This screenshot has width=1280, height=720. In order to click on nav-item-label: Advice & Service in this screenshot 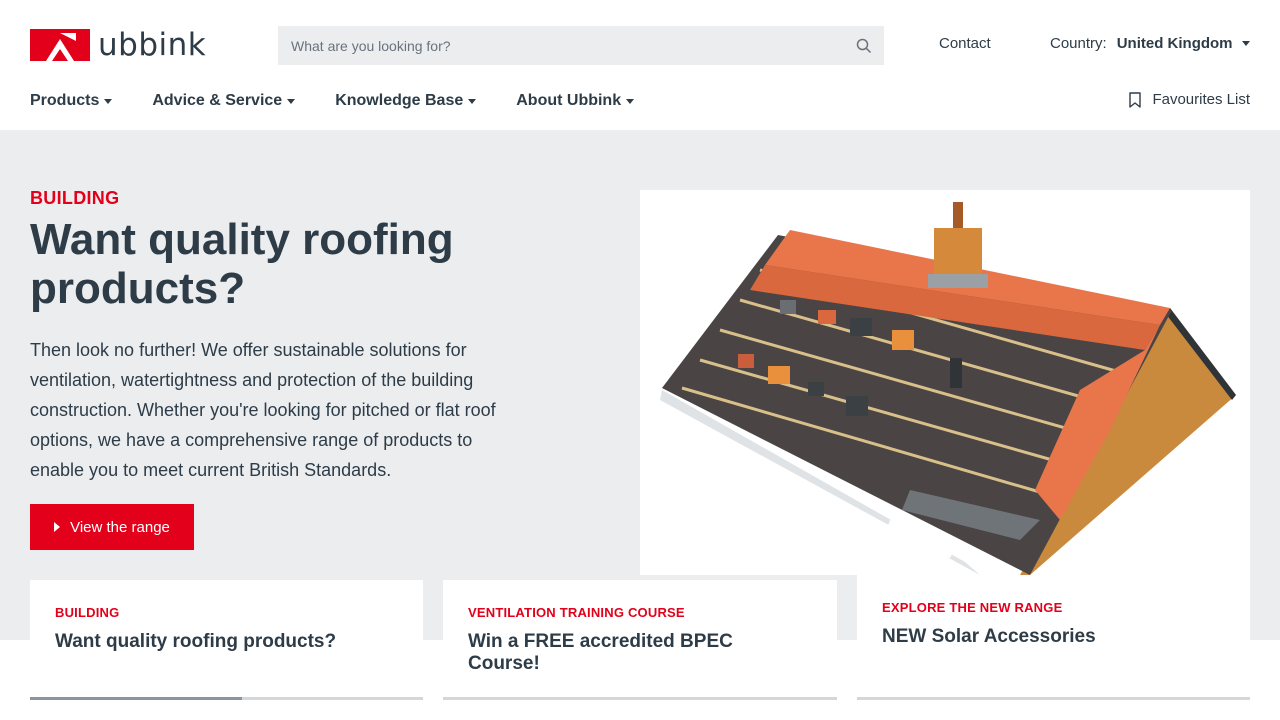, I will do `click(217, 100)`.